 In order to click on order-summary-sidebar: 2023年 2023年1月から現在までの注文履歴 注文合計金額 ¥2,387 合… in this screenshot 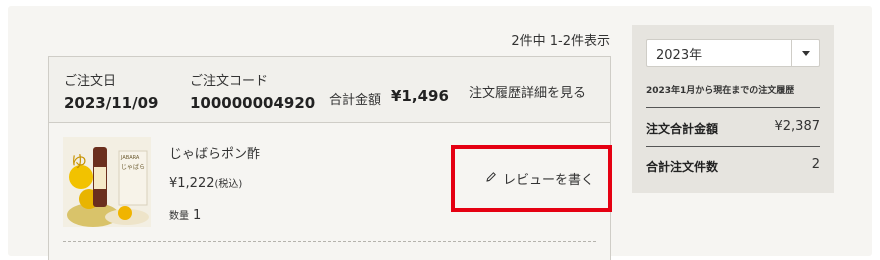, I will do `click(733, 109)`.